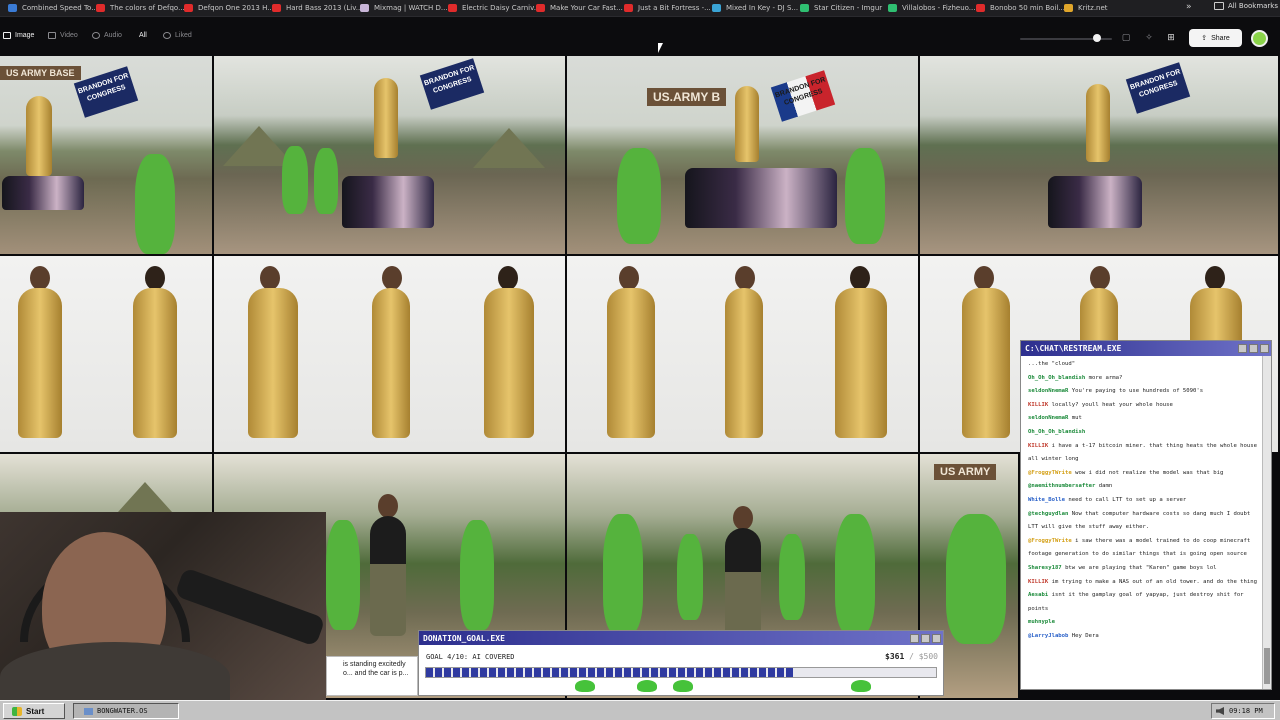 Image resolution: width=1280 pixels, height=720 pixels. What do you see at coordinates (1246, 6) in the screenshot?
I see `all-bookmarks-button: All Bookmarks` at bounding box center [1246, 6].